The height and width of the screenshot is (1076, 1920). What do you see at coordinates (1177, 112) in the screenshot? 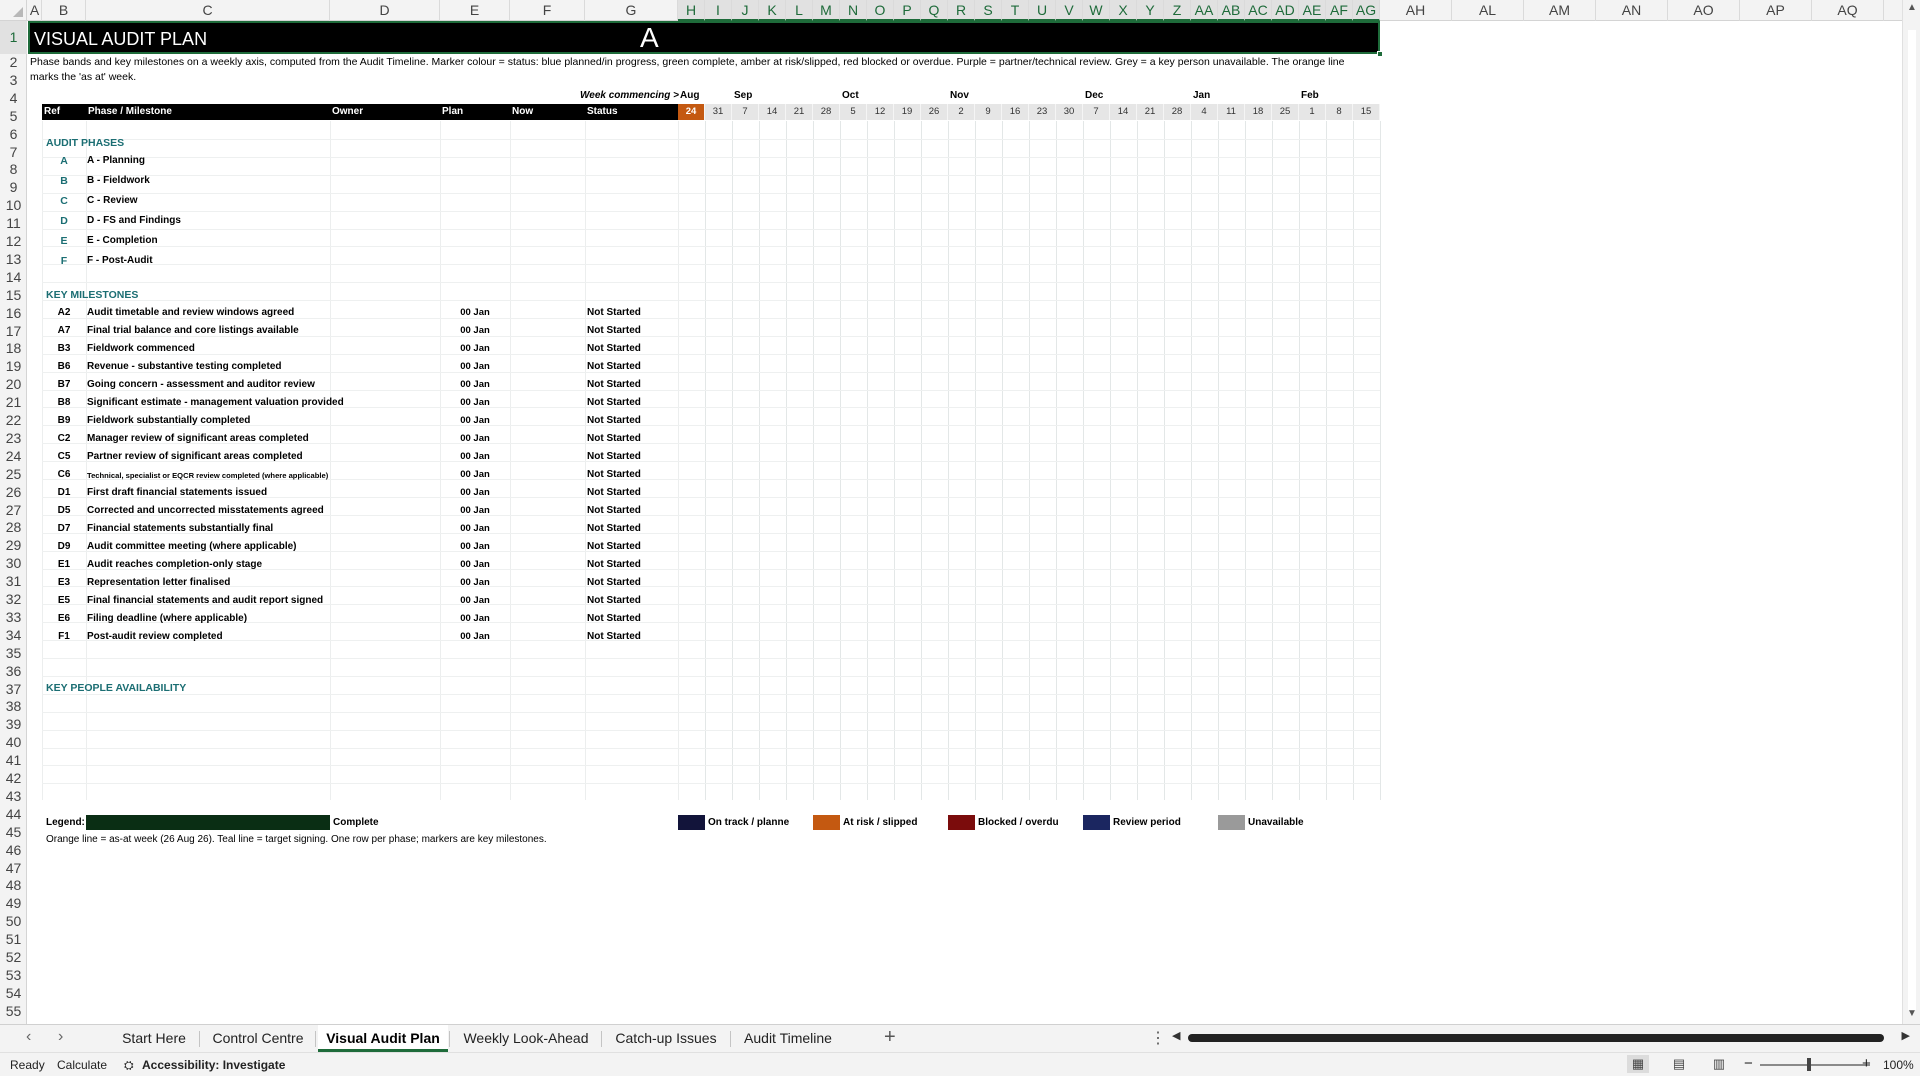
I see `week-cell: 28` at bounding box center [1177, 112].